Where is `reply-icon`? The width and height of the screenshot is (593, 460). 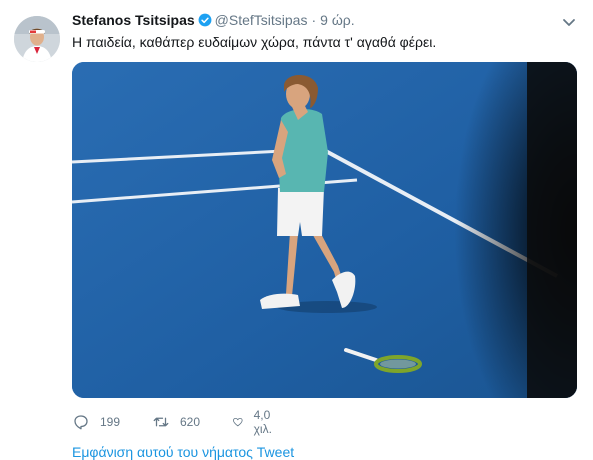 reply-icon is located at coordinates (81, 422).